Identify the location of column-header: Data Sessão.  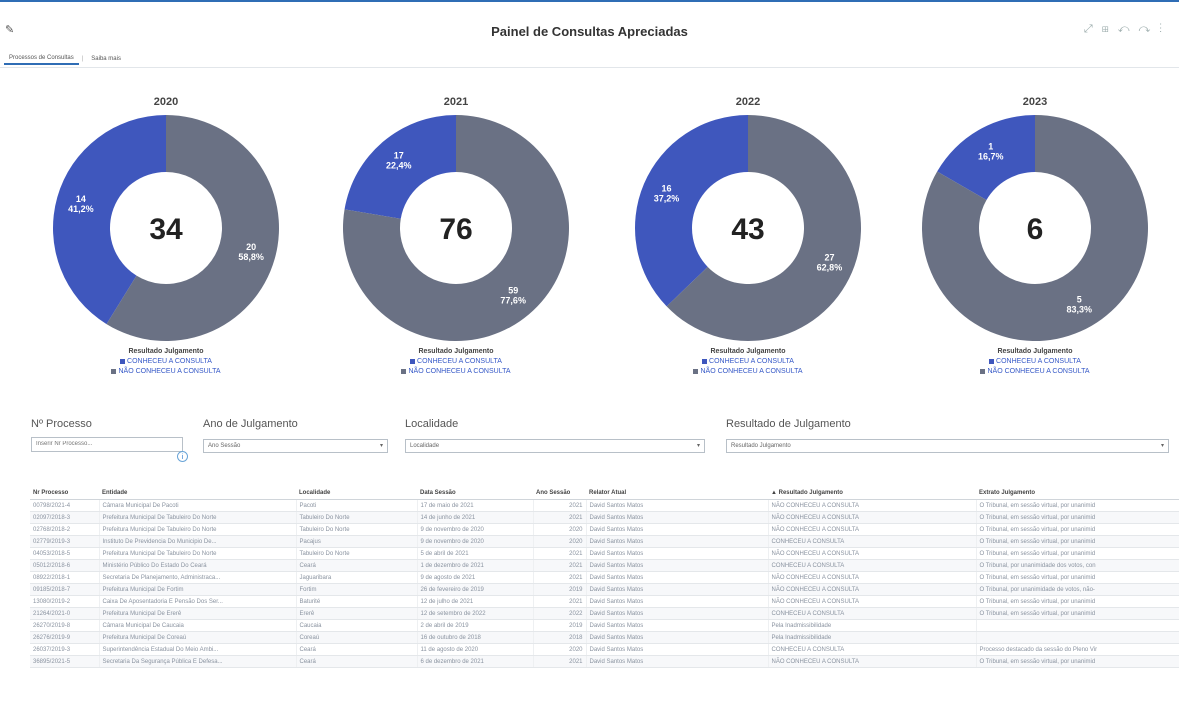
(475, 493).